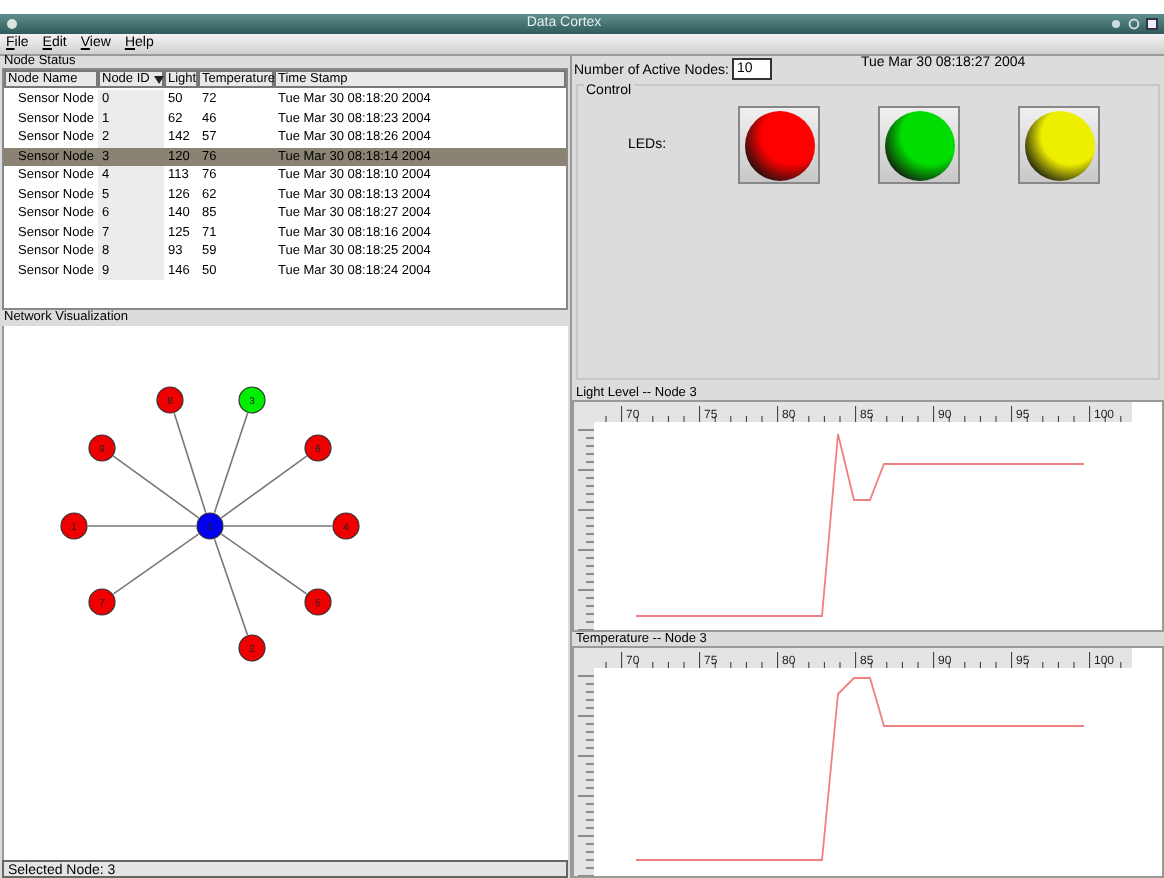  What do you see at coordinates (1116, 24) in the screenshot?
I see `minimize-icon` at bounding box center [1116, 24].